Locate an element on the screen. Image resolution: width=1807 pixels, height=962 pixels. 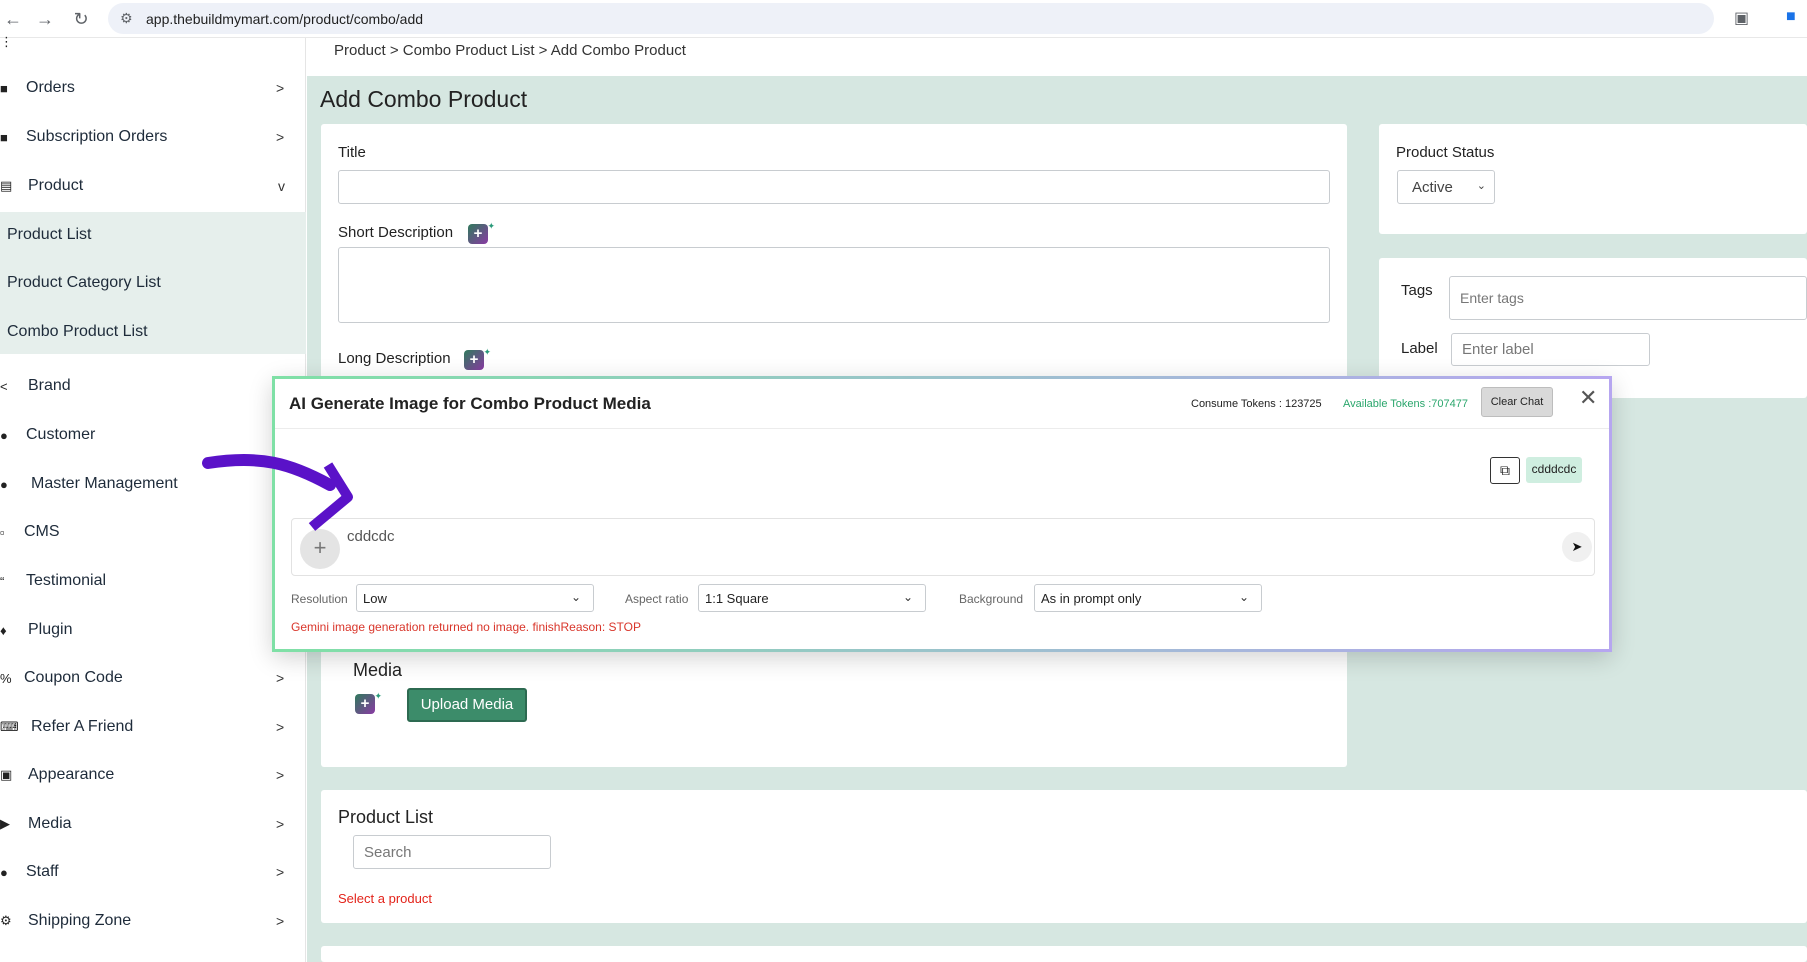
sidebar-item-subscription-orders: ■ Subscription Orders > is located at coordinates (153, 137).